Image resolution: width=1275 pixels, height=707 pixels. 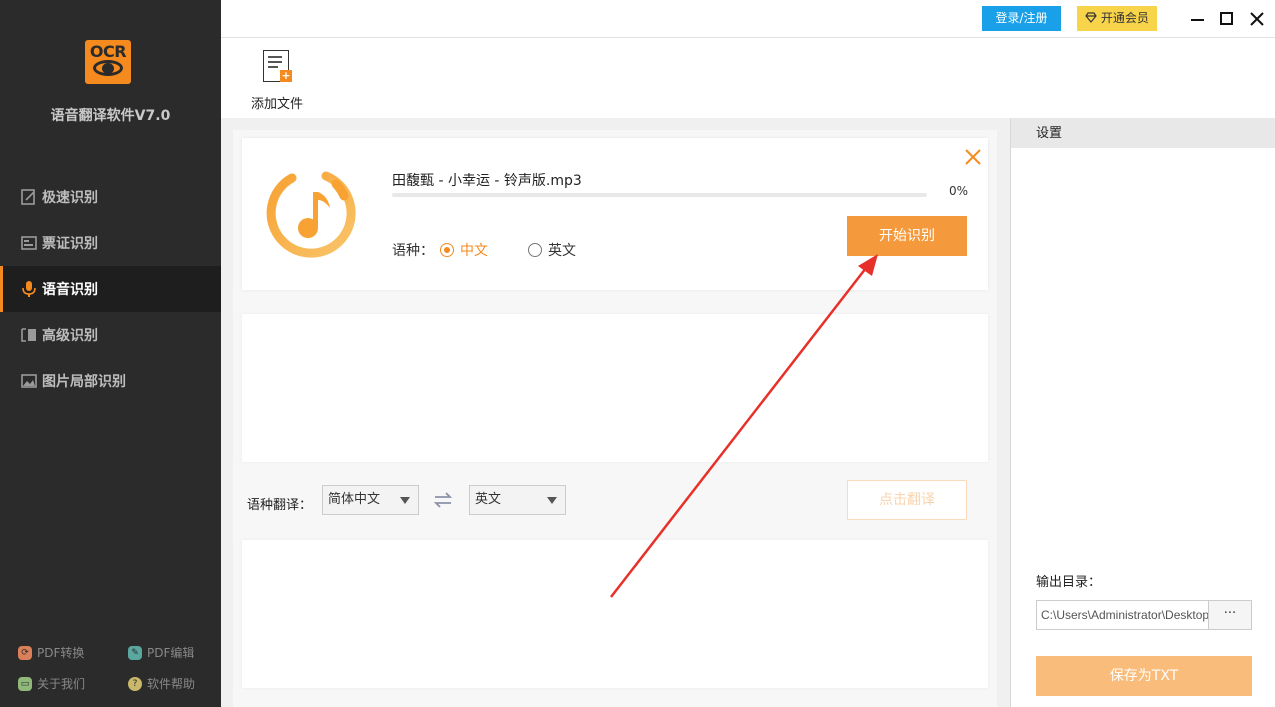 I want to click on close-window-button, so click(x=1257, y=19).